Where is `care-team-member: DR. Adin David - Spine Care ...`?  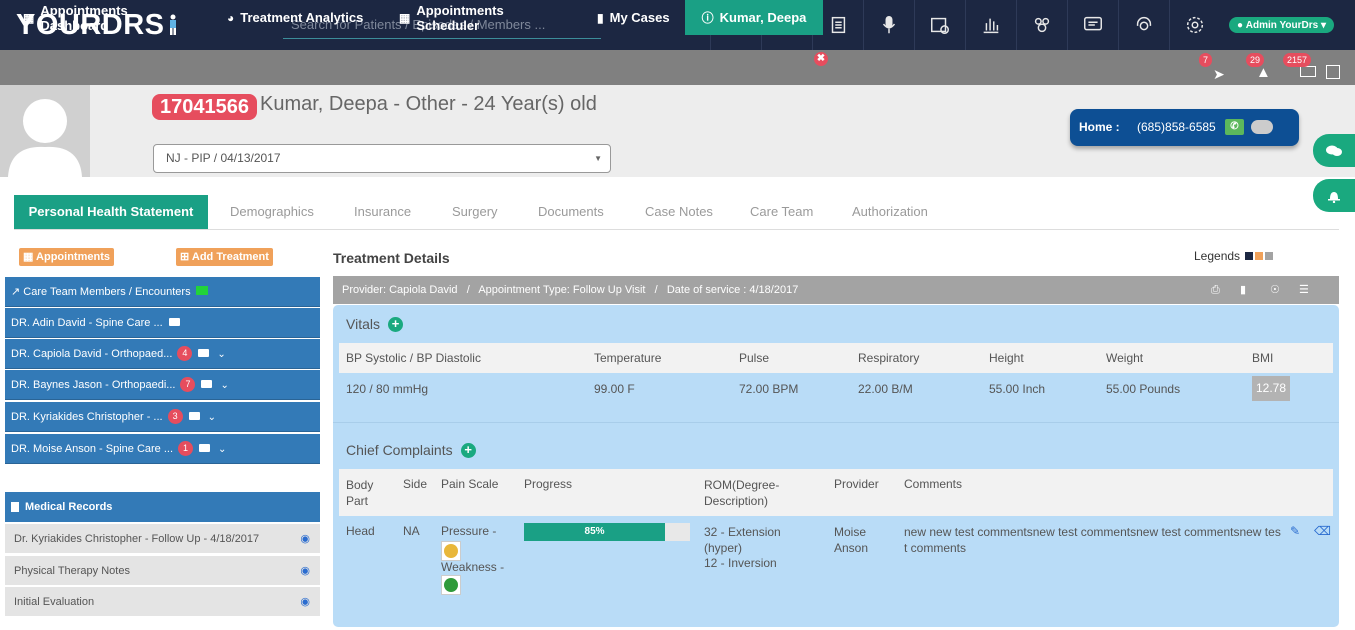
care-team-member: DR. Adin David - Spine Care ... is located at coordinates (162, 323).